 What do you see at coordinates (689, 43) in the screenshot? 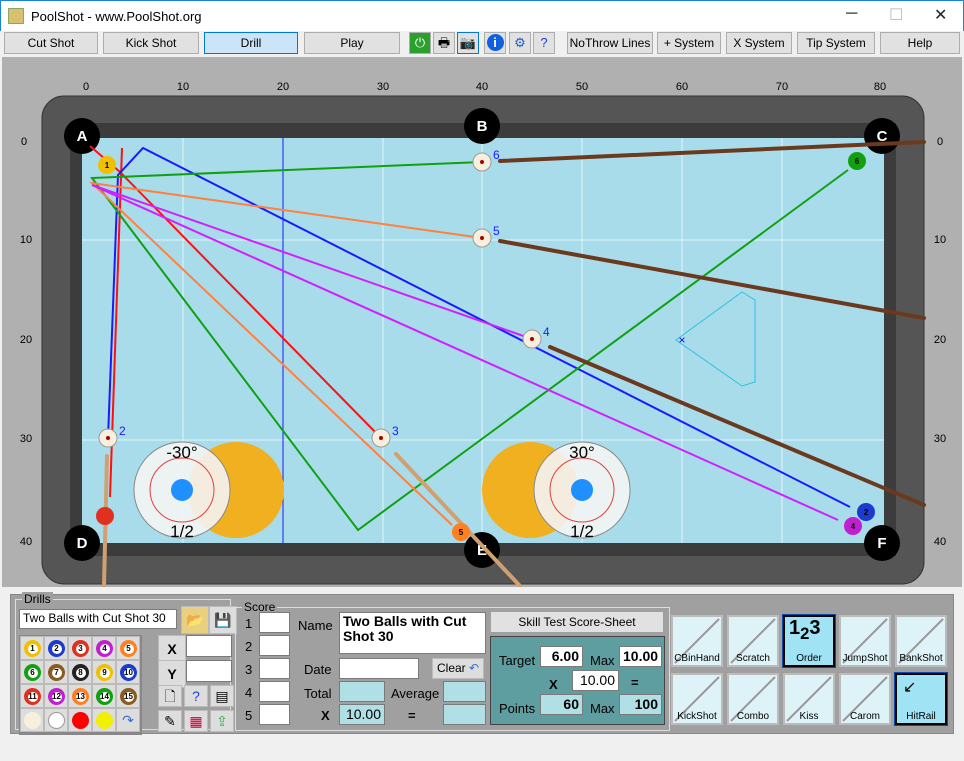
I see `plus-system-button: + System` at bounding box center [689, 43].